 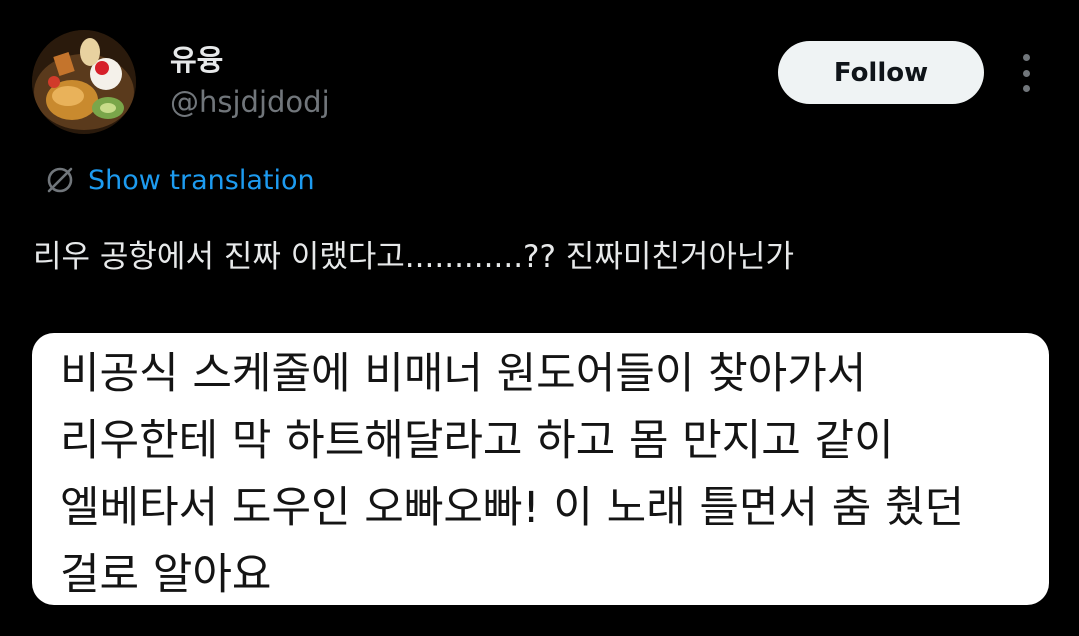 What do you see at coordinates (512, 508) in the screenshot?
I see `media-text-line: 엘베타서 도우인 오빠오빠! 이 노래 틀면서 춤 췄던` at bounding box center [512, 508].